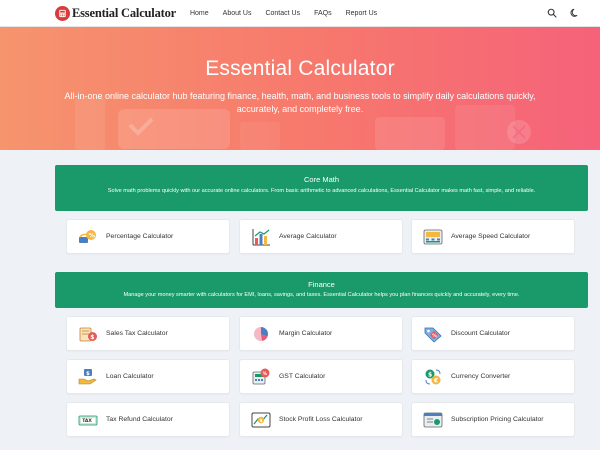 This screenshot has width=600, height=450. I want to click on hero-title: Essential Calculator, so click(300, 68).